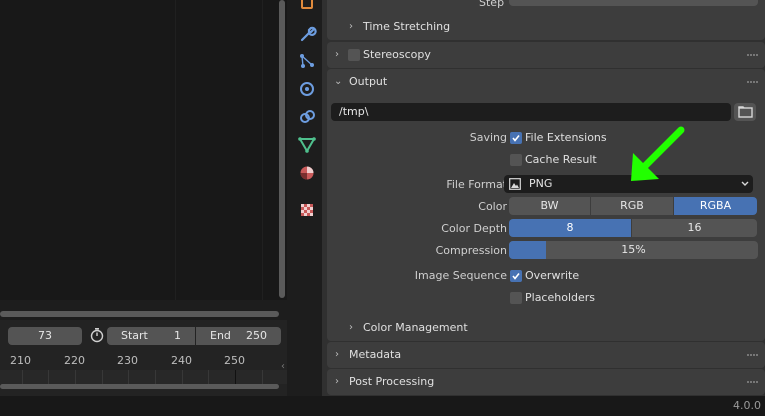  Describe the element at coordinates (307, 4) in the screenshot. I see `output-icon` at that location.